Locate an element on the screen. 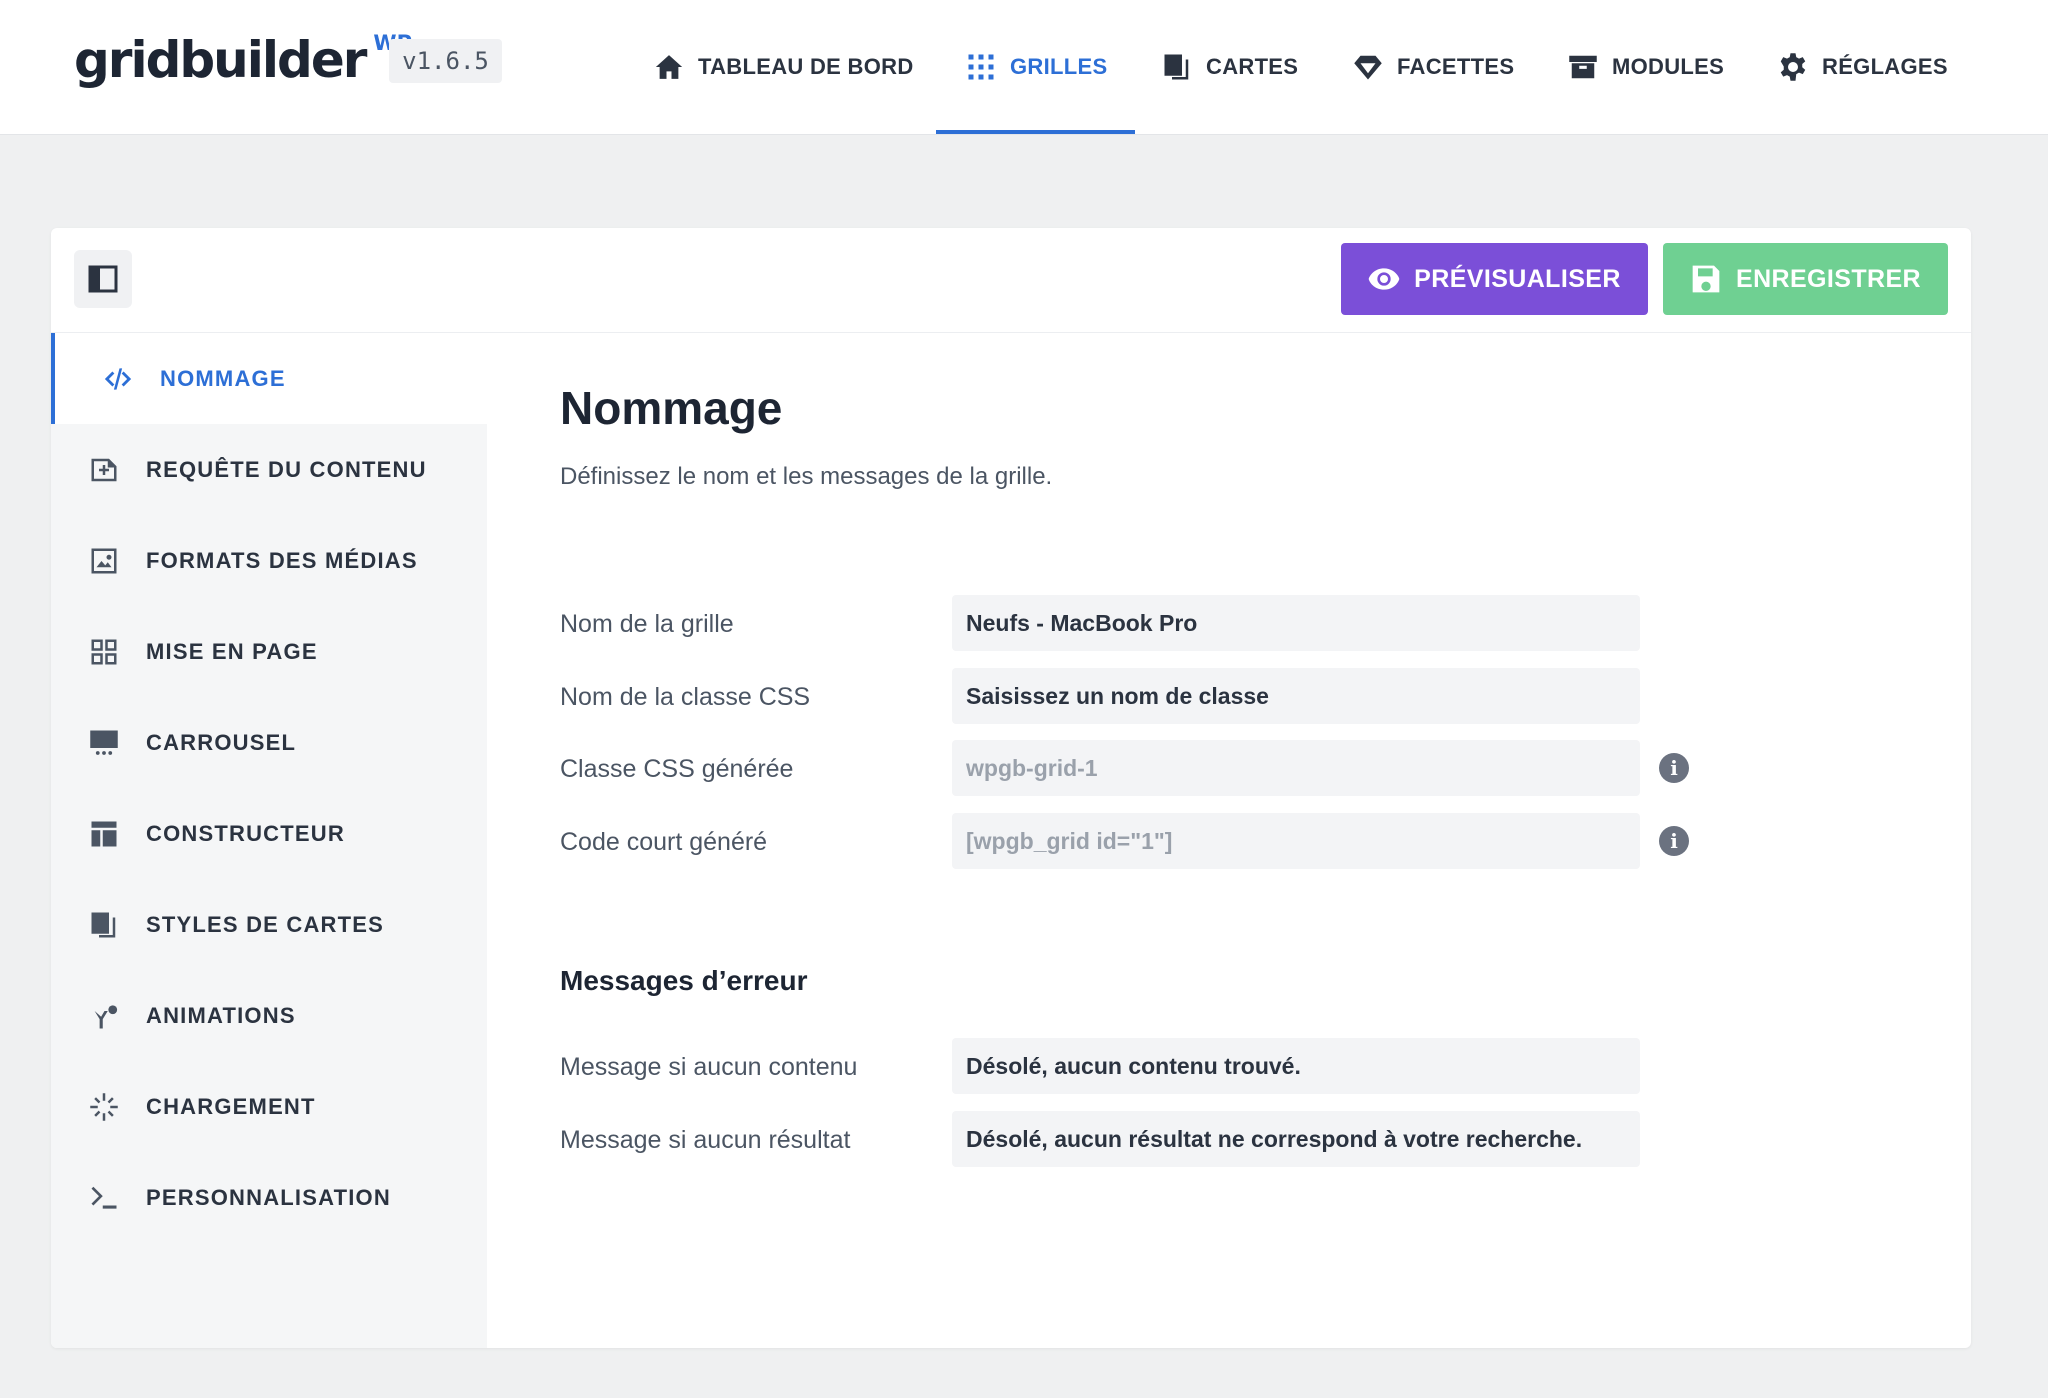 The height and width of the screenshot is (1398, 2048). page-title: Nommage is located at coordinates (671, 408).